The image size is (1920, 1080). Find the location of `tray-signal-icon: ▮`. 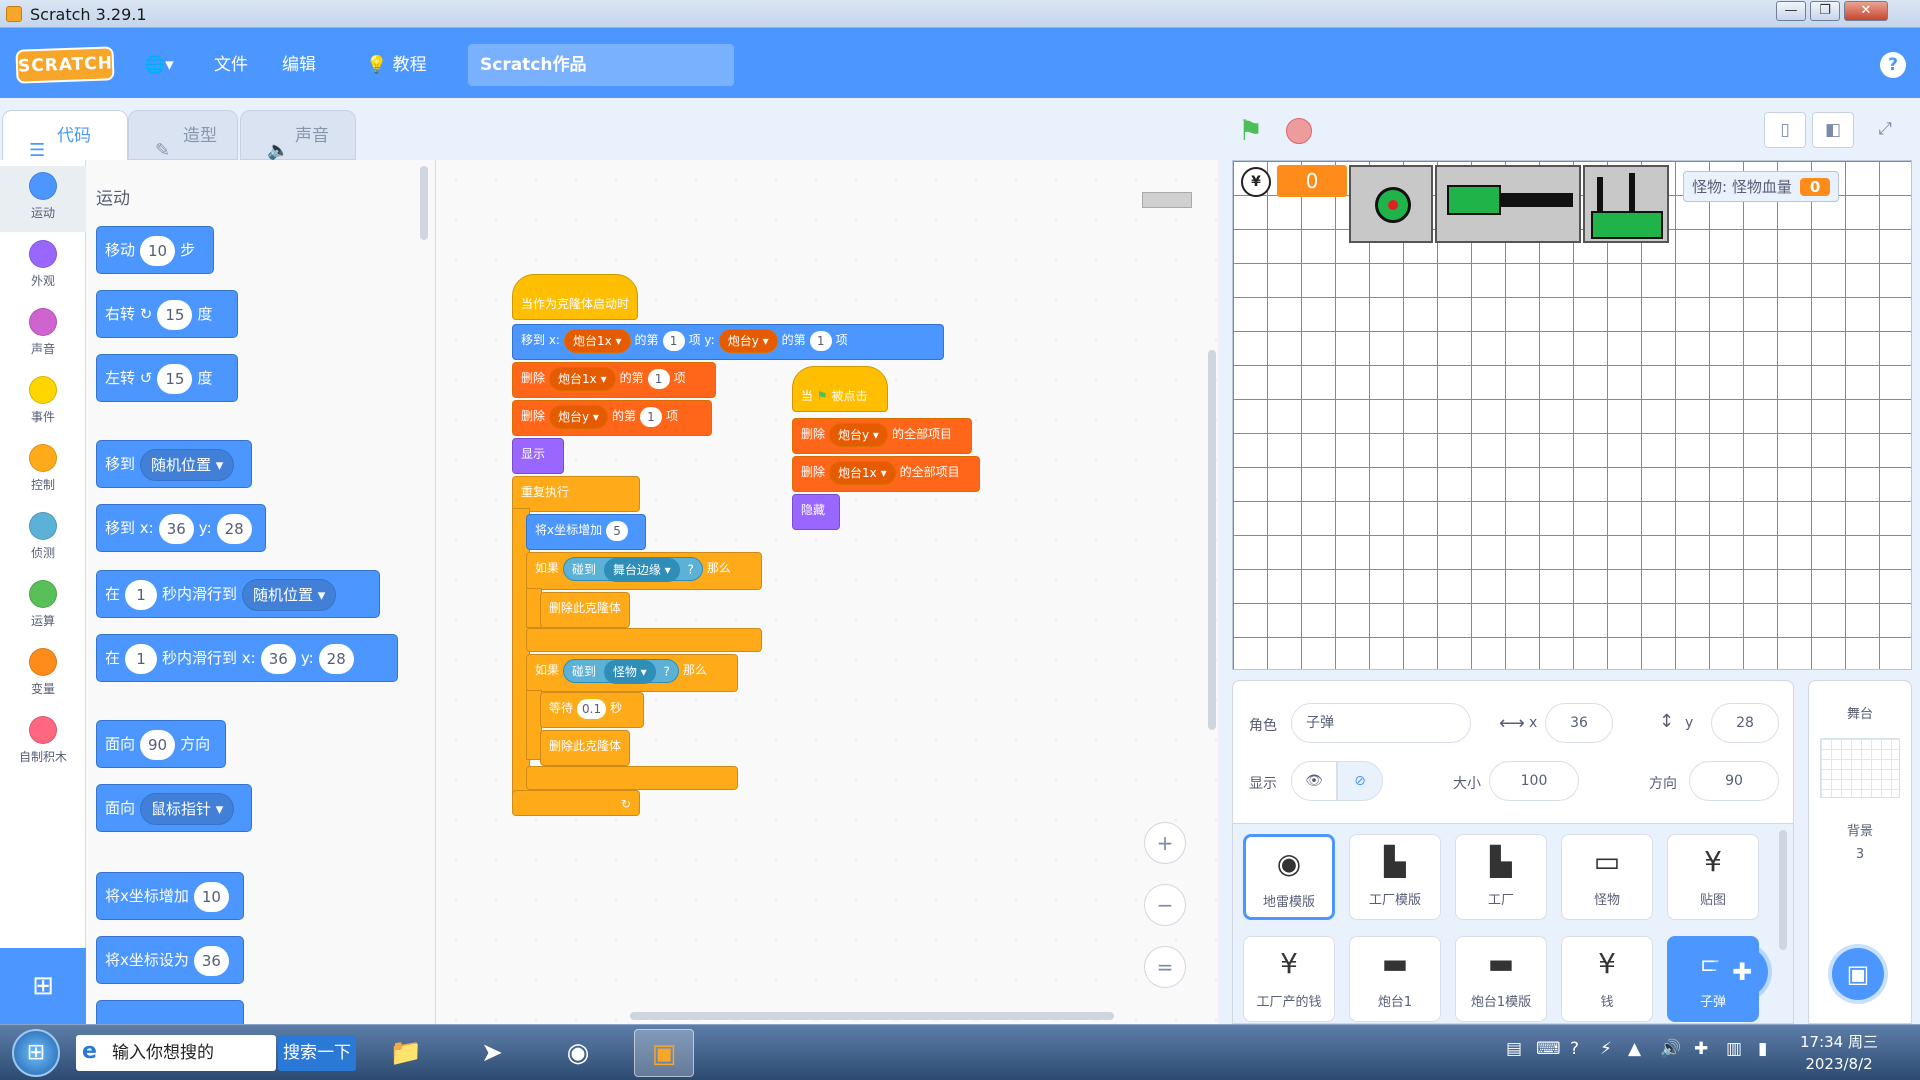

tray-signal-icon: ▮ is located at coordinates (1762, 1049).